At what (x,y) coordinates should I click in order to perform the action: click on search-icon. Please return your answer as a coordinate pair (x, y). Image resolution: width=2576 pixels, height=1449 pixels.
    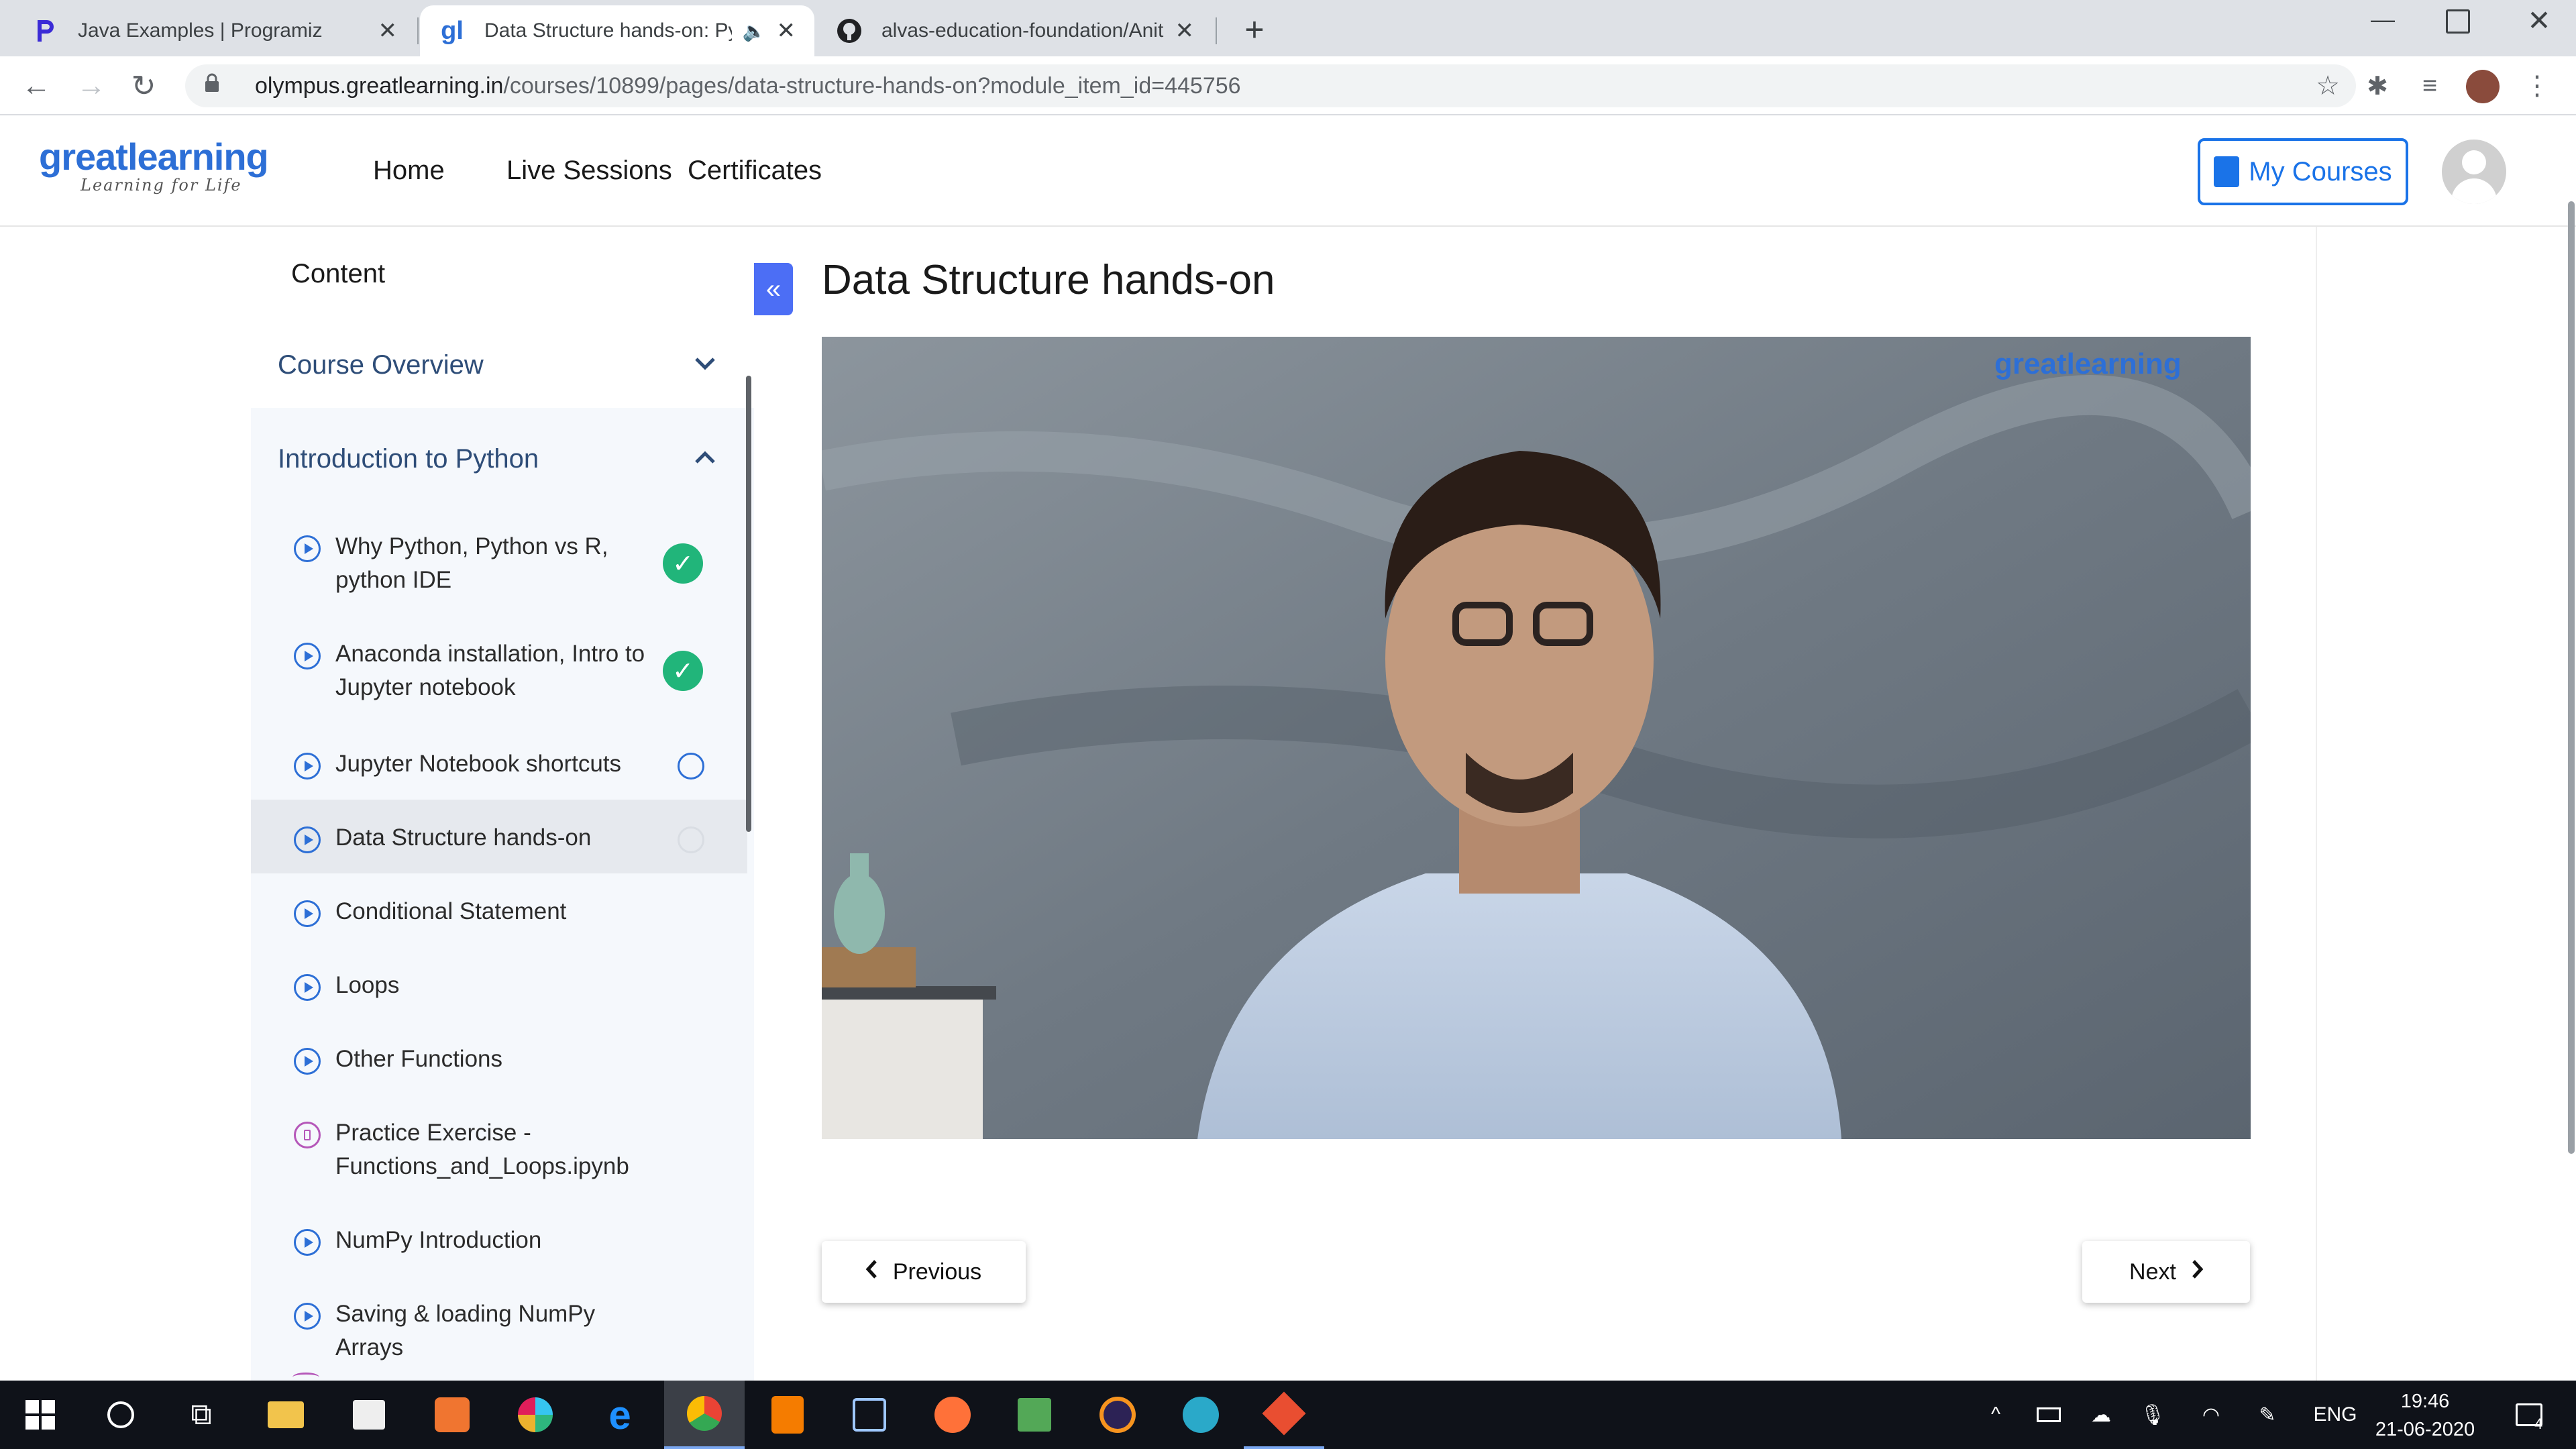
    Looking at the image, I should click on (120, 1415).